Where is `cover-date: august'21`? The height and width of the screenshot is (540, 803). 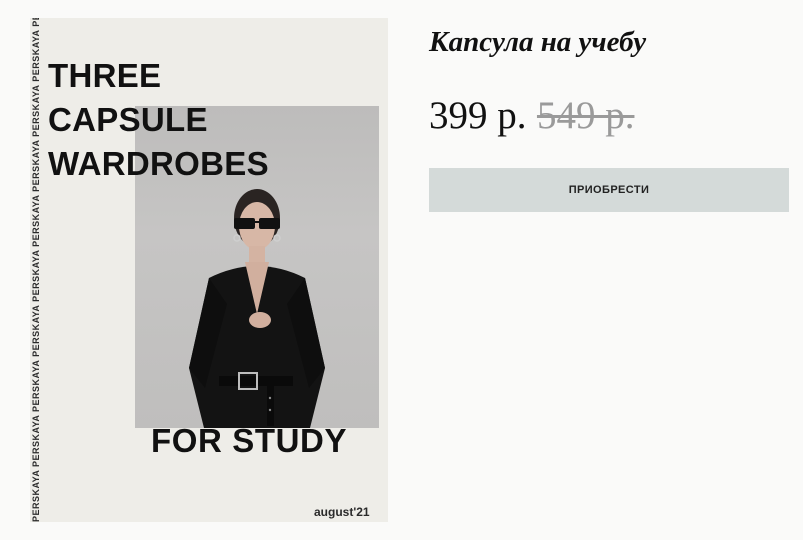
cover-date: august'21 is located at coordinates (342, 512).